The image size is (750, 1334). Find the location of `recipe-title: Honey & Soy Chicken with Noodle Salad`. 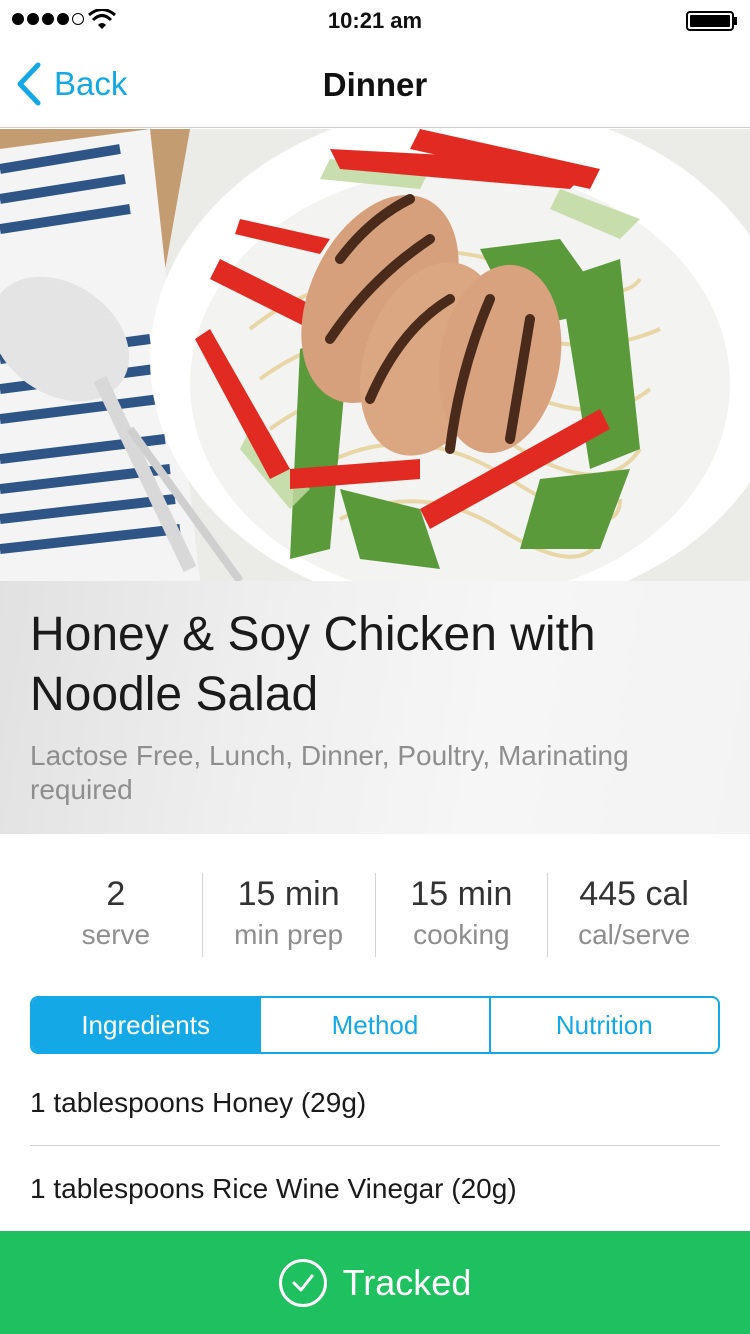

recipe-title: Honey & Soy Chicken with Noodle Salad is located at coordinates (313, 664).